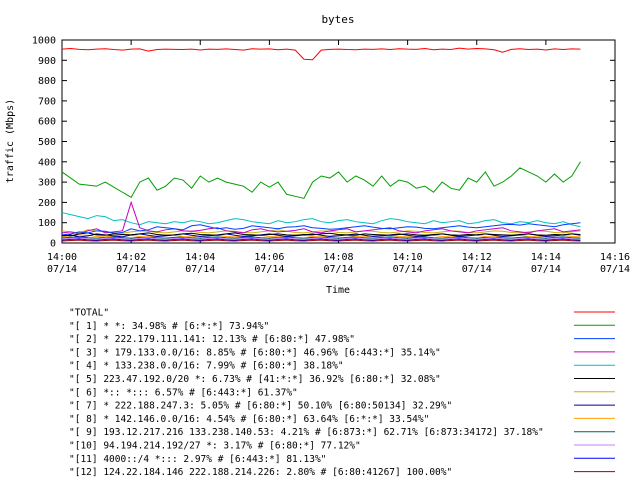  I want to click on x-tick-label-time: 14:08, so click(338, 257).